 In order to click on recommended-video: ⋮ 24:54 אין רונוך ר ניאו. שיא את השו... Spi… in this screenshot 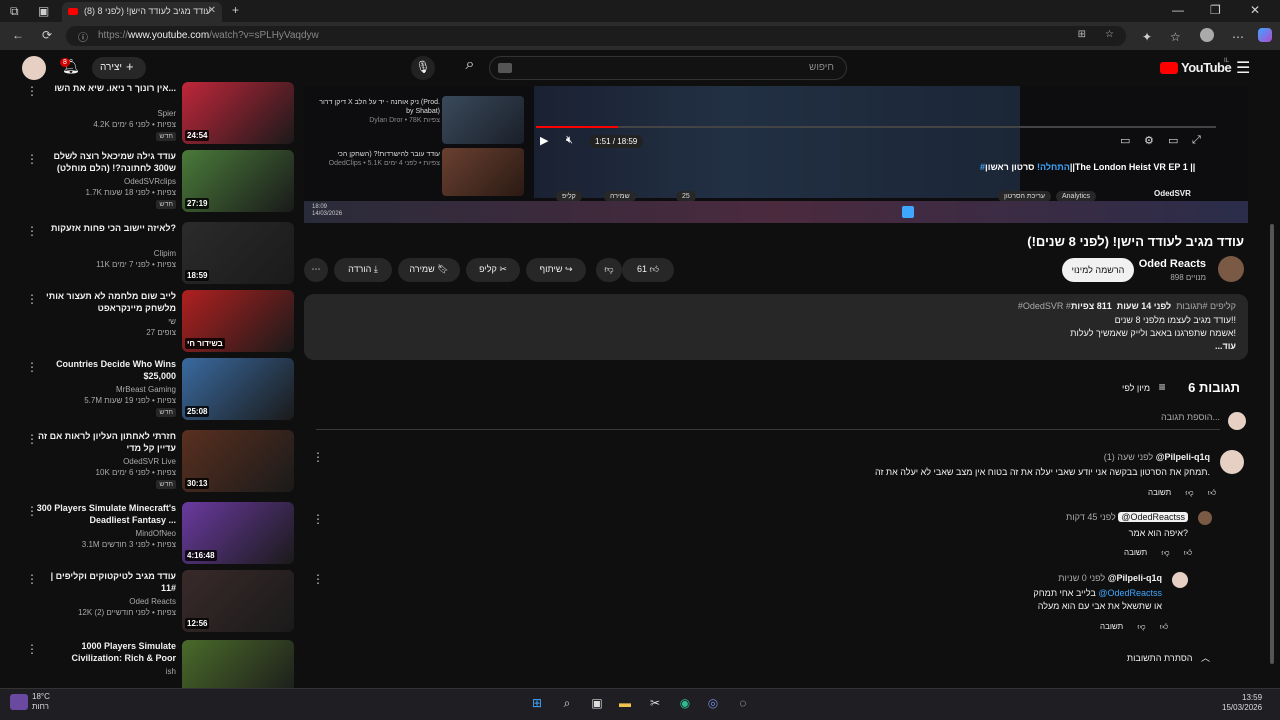, I will do `click(160, 114)`.